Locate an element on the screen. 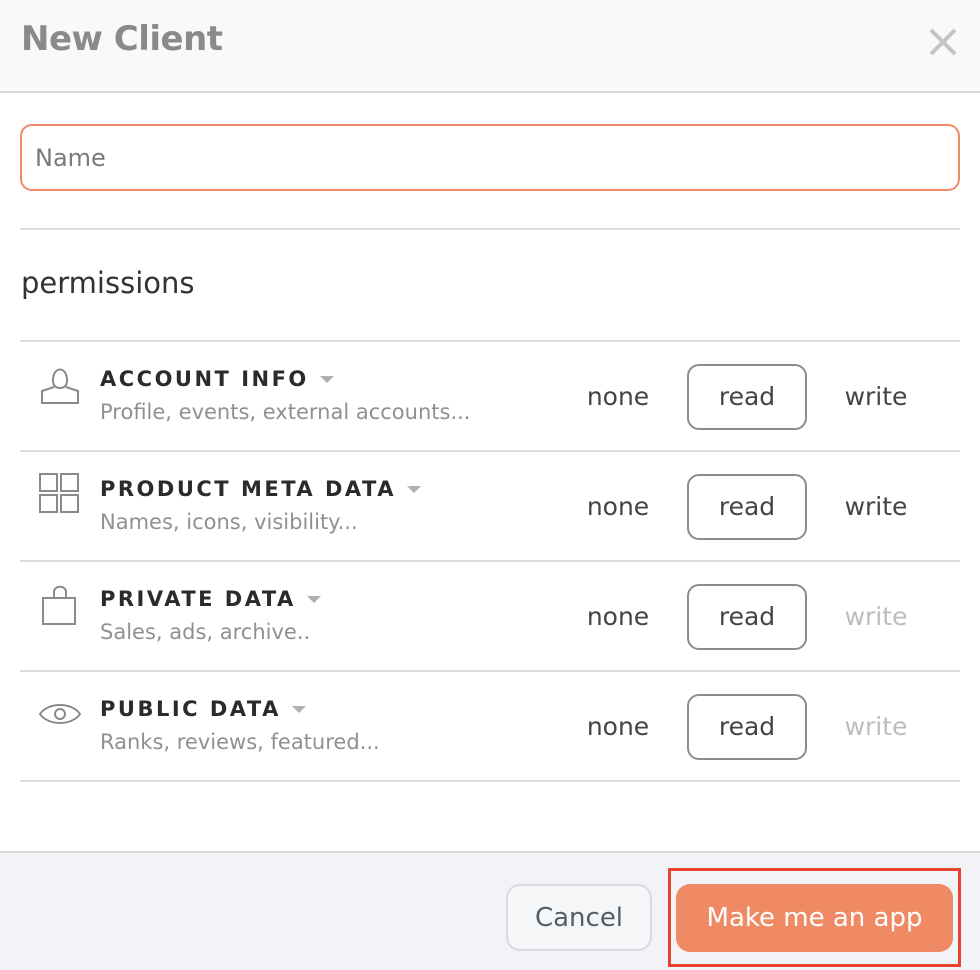 This screenshot has height=970, width=980. close-button is located at coordinates (943, 41).